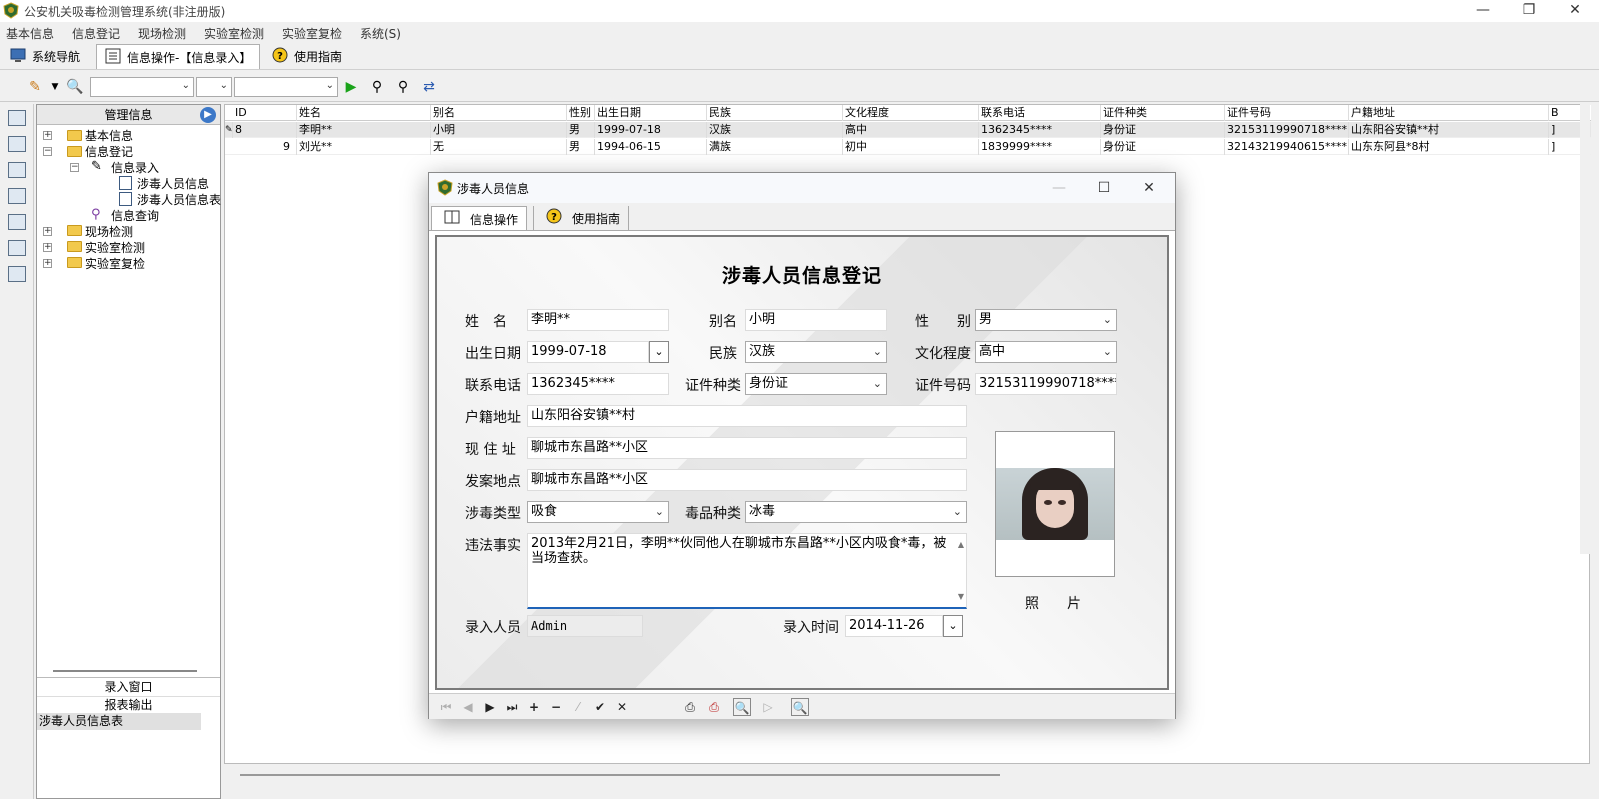 Image resolution: width=1599 pixels, height=799 pixels. Describe the element at coordinates (816, 320) in the screenshot. I see `alias-field: 小明` at that location.